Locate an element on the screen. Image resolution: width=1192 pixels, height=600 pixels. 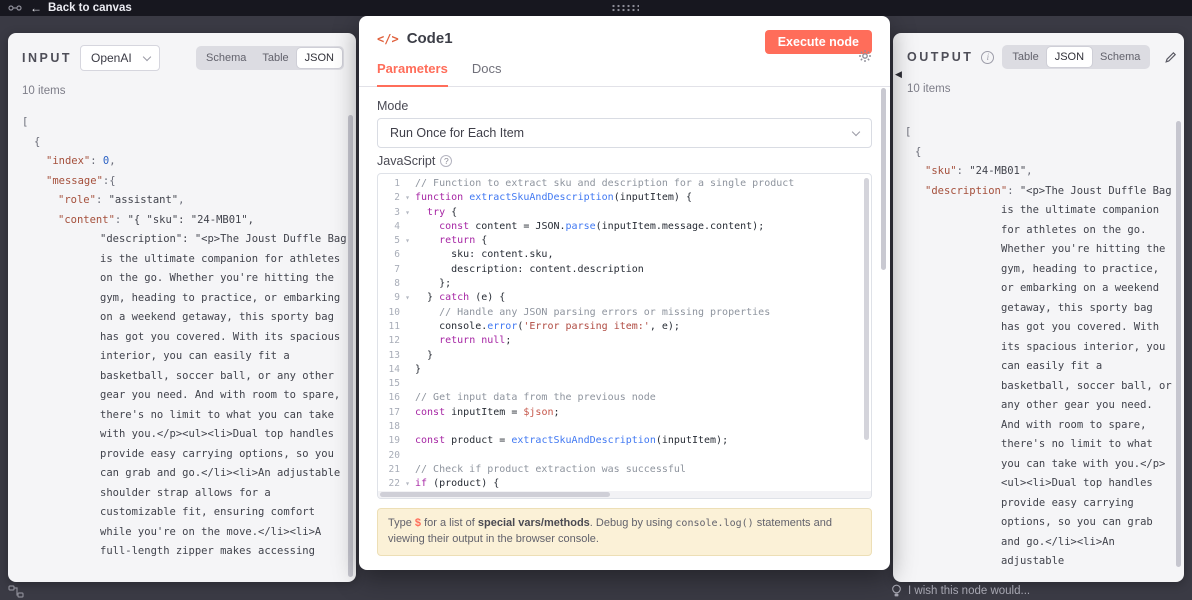
hint-text: . Debug by using is located at coordinates (632, 523).